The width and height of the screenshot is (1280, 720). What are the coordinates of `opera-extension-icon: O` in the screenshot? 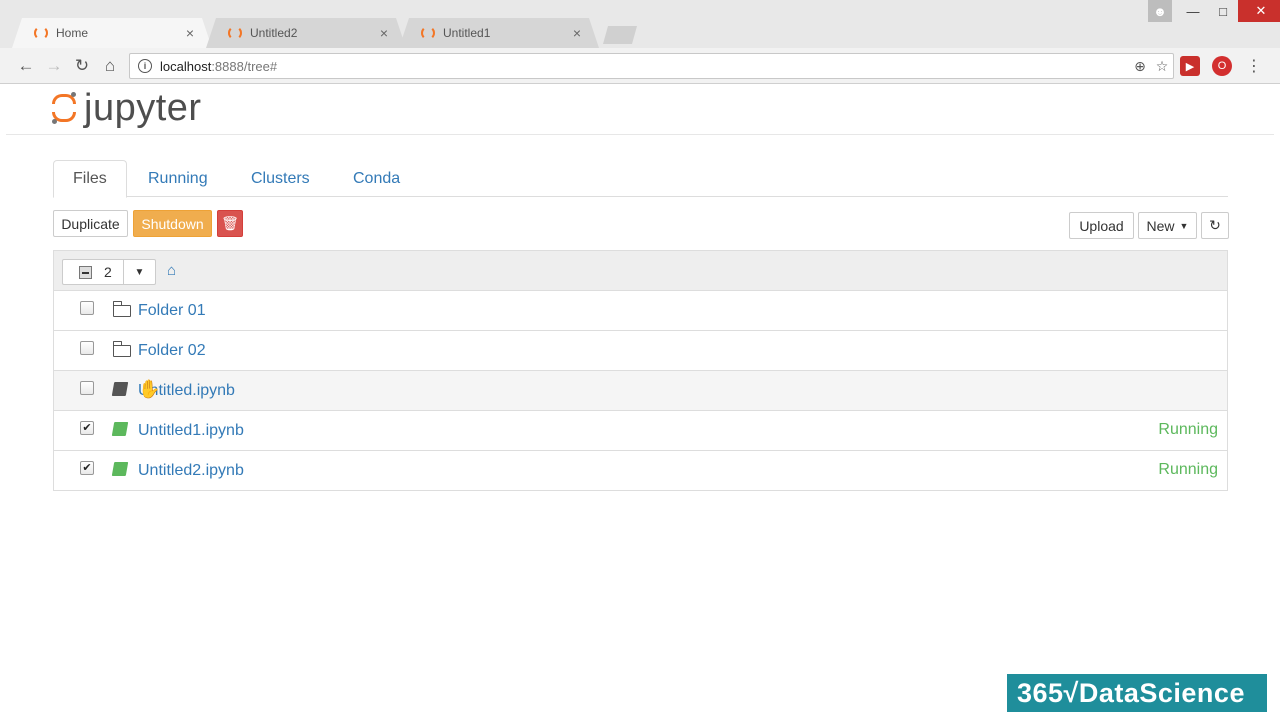 It's located at (1222, 66).